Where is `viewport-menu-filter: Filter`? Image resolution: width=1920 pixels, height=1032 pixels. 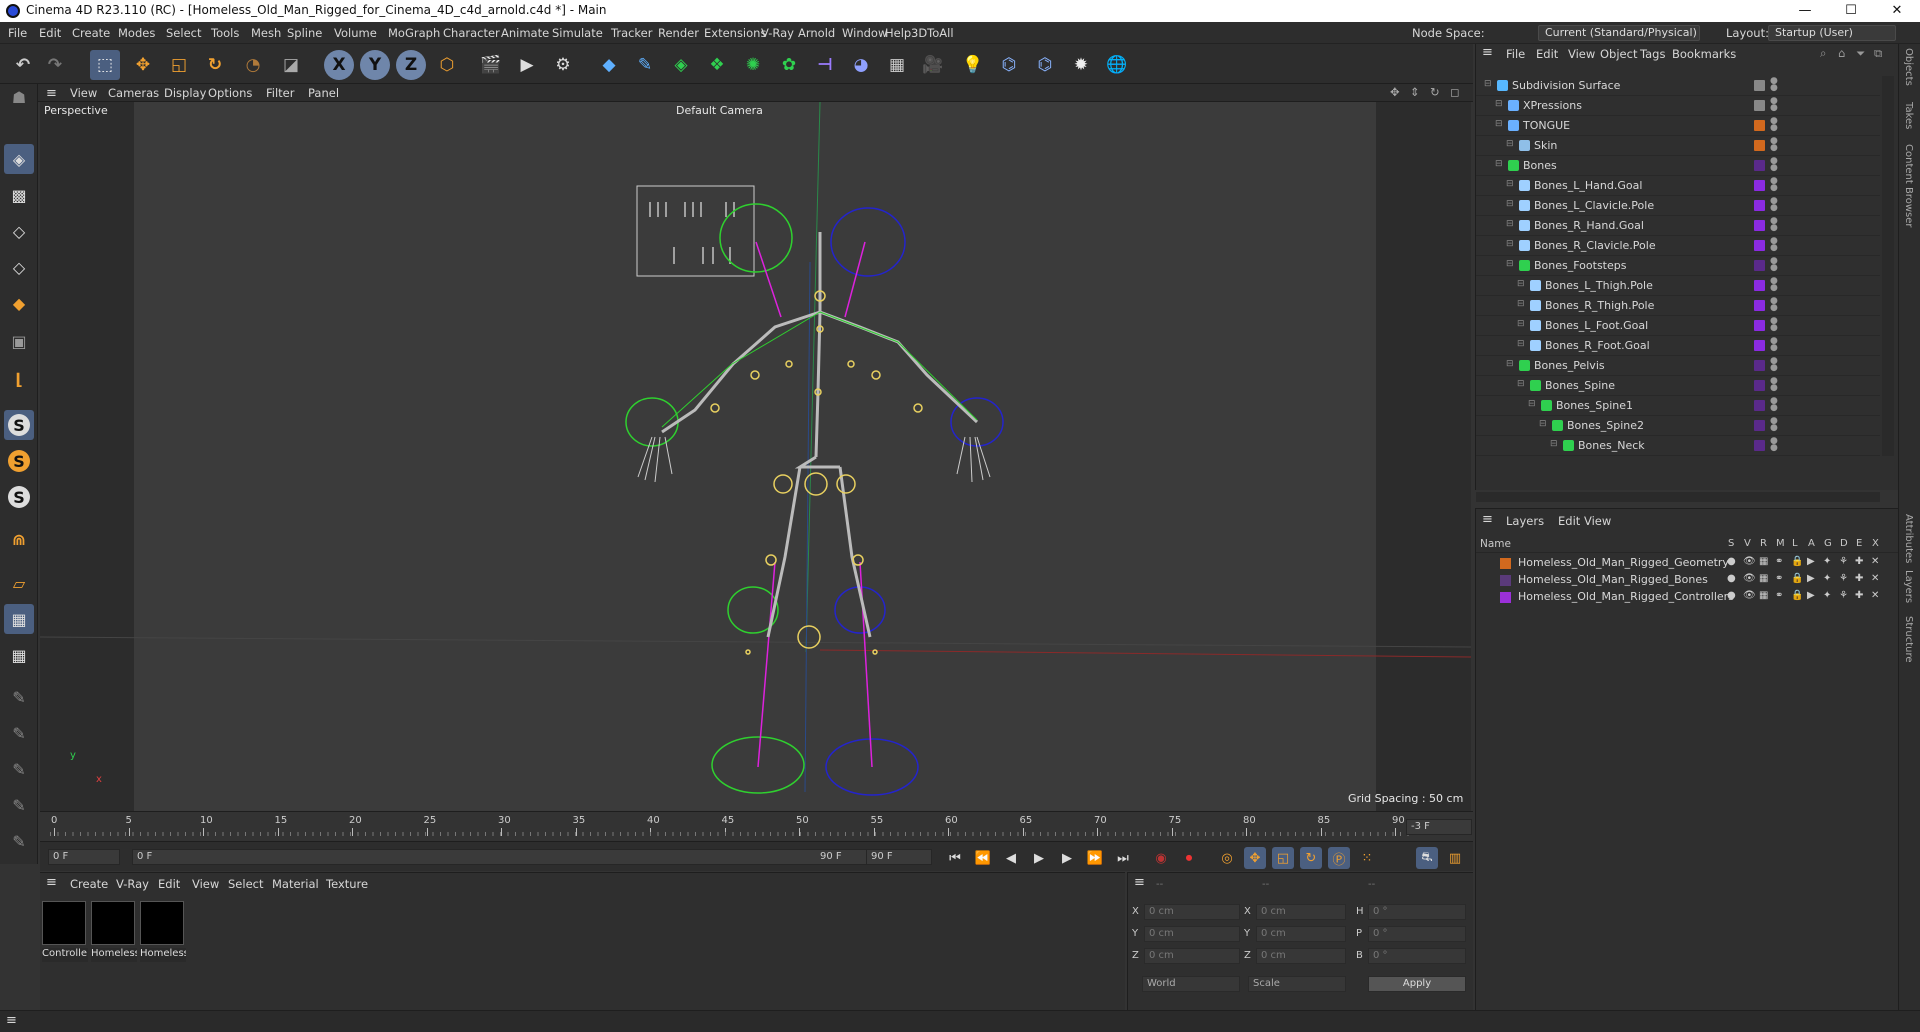
viewport-menu-filter: Filter is located at coordinates (280, 93).